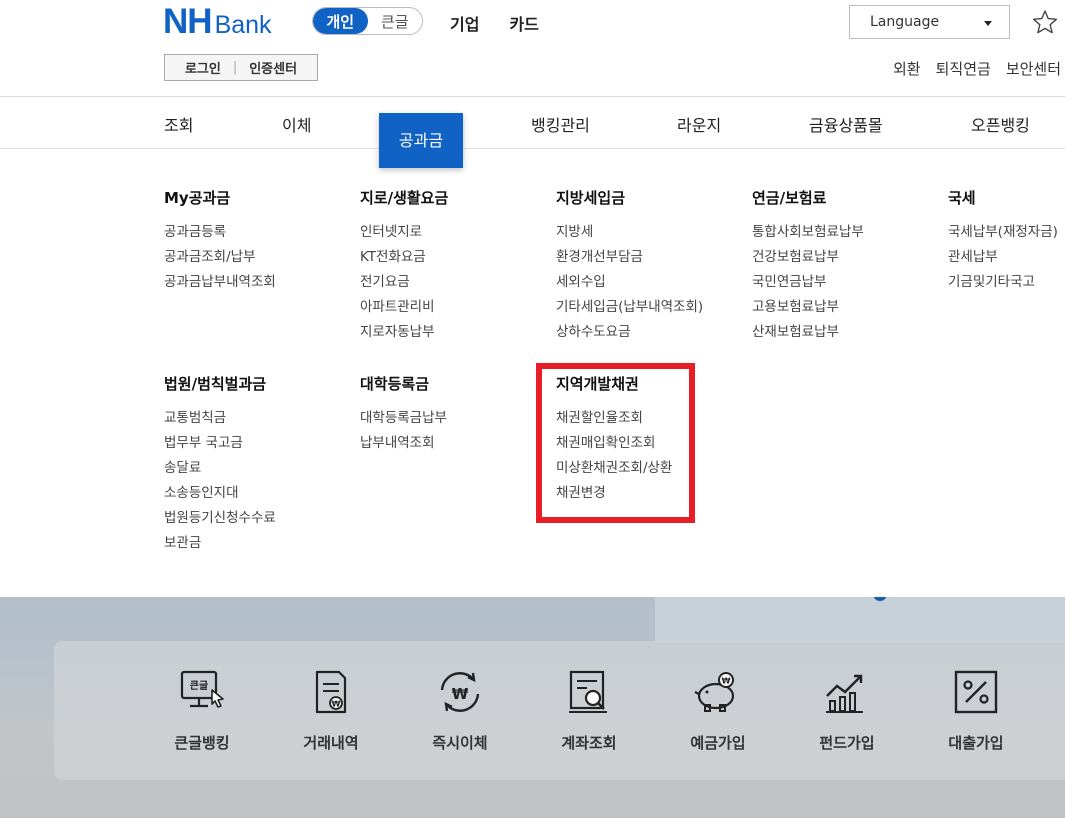 The image size is (1065, 818). I want to click on hero-banner-panel, so click(860, 619).